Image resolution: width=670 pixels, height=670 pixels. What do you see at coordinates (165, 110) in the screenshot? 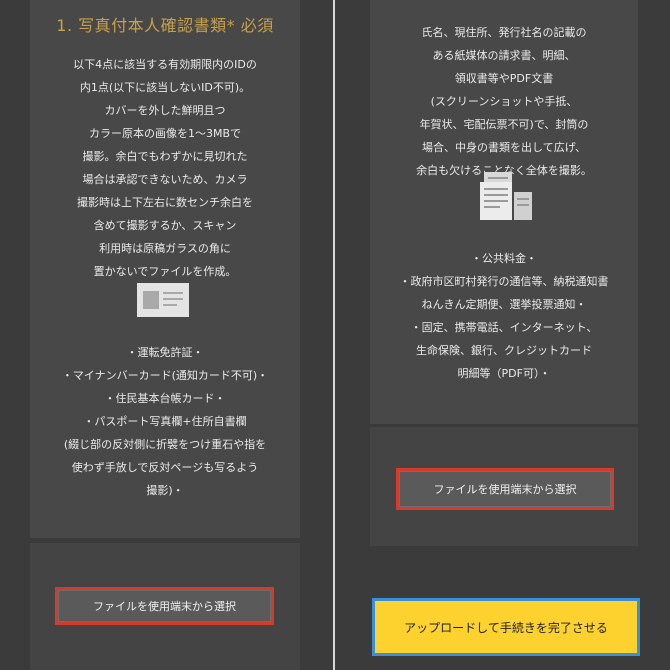
I see `description-line: カバーを外した鮮明且つ` at bounding box center [165, 110].